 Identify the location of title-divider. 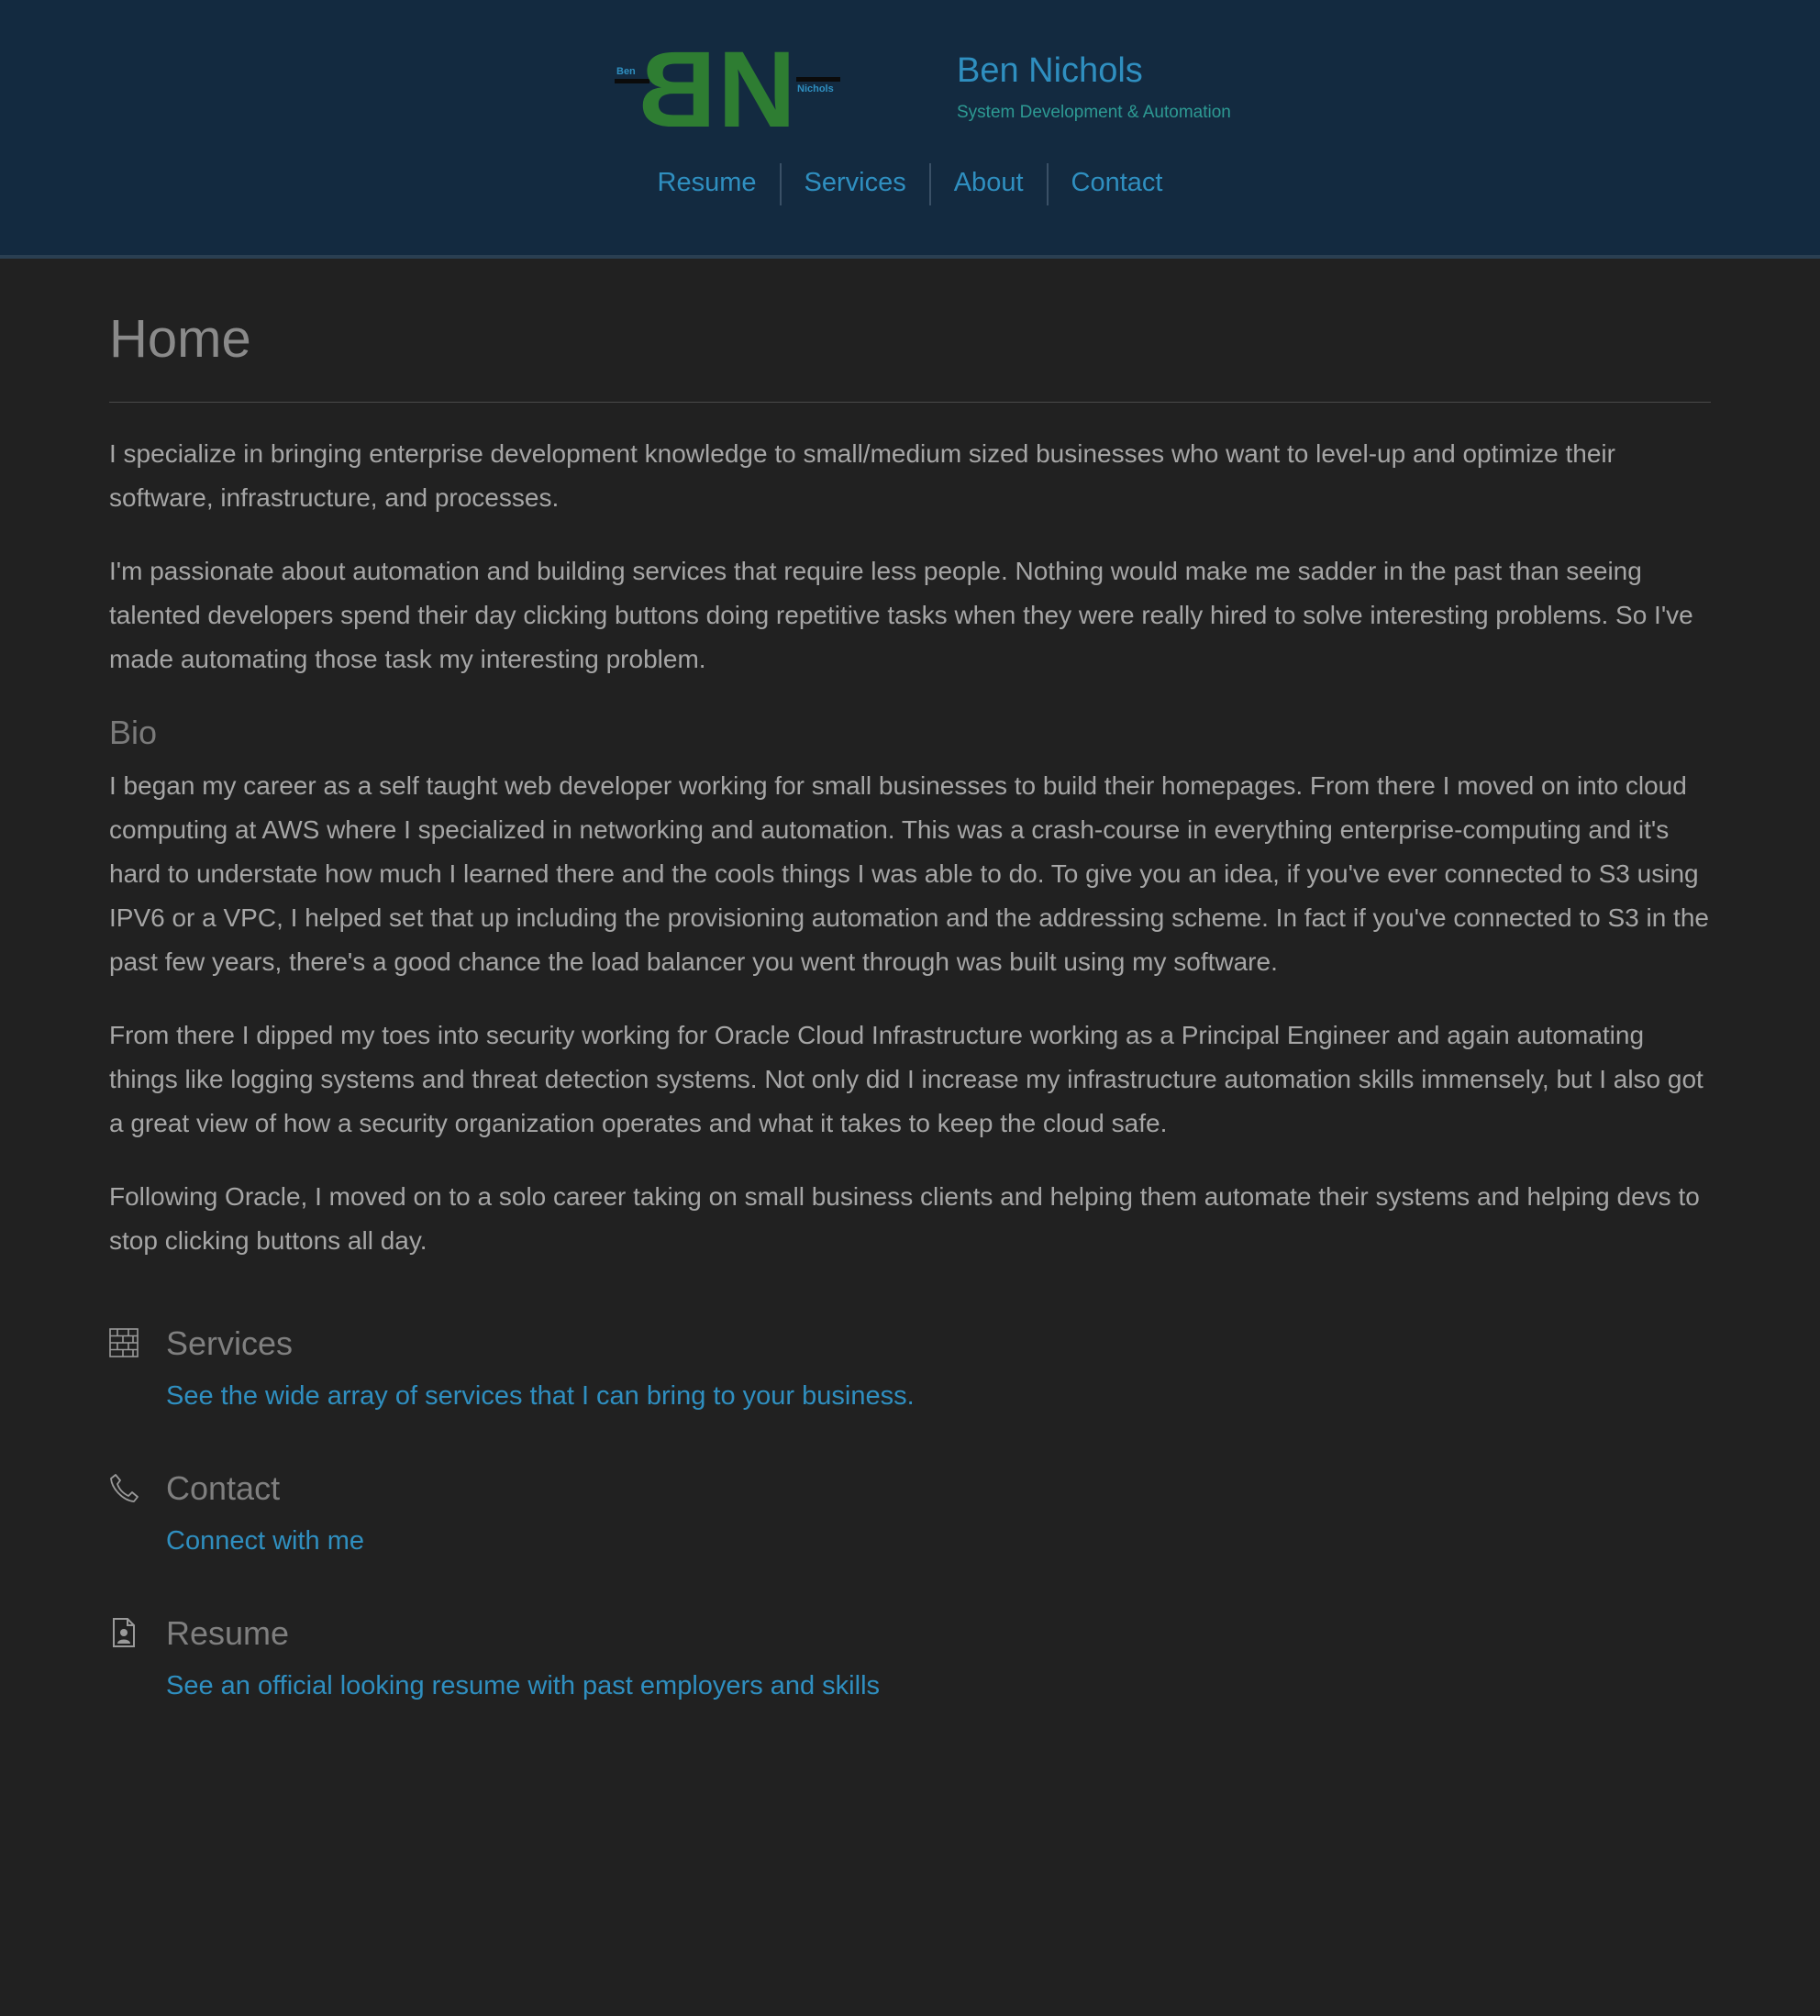
(910, 402).